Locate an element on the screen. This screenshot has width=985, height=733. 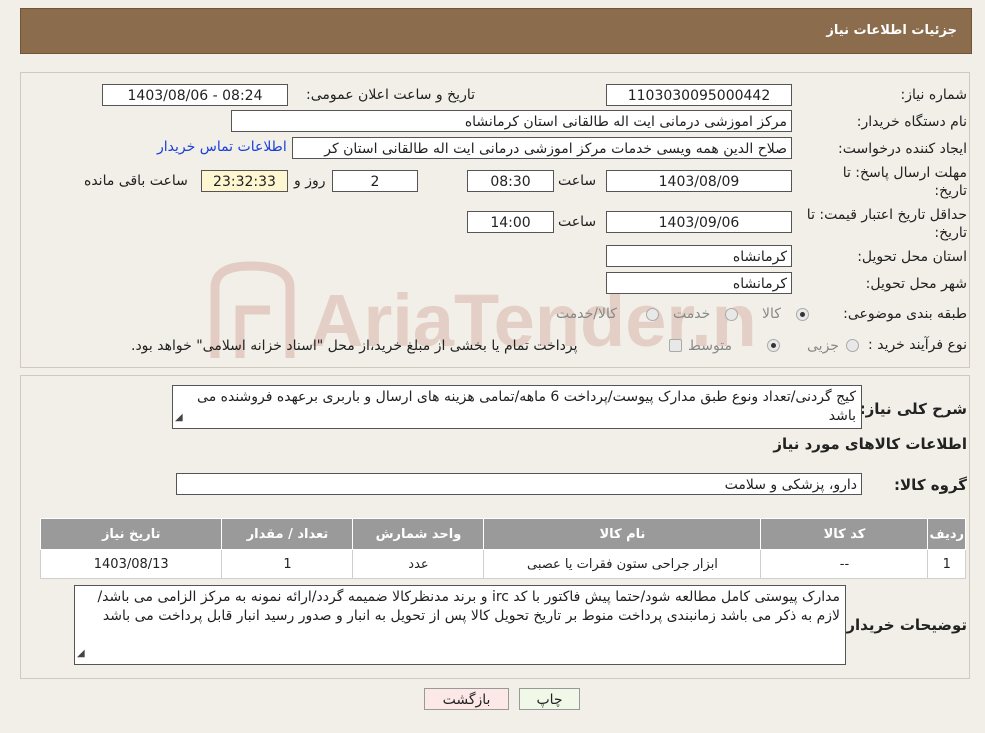
remaining-time-field: 23:32:33 is located at coordinates (244, 181).